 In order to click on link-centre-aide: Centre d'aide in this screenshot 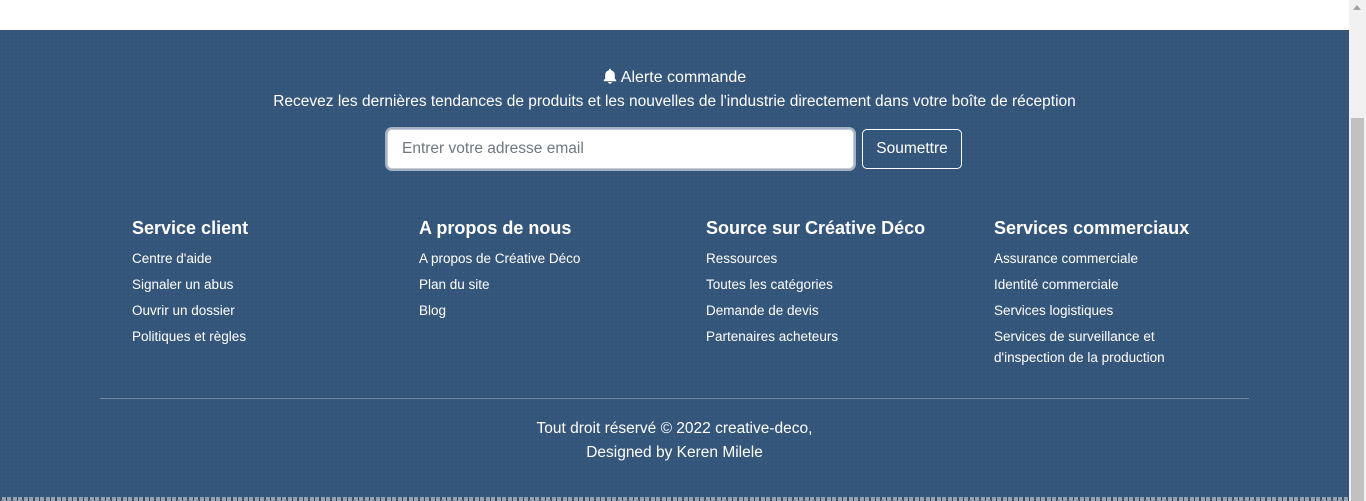, I will do `click(172, 258)`.